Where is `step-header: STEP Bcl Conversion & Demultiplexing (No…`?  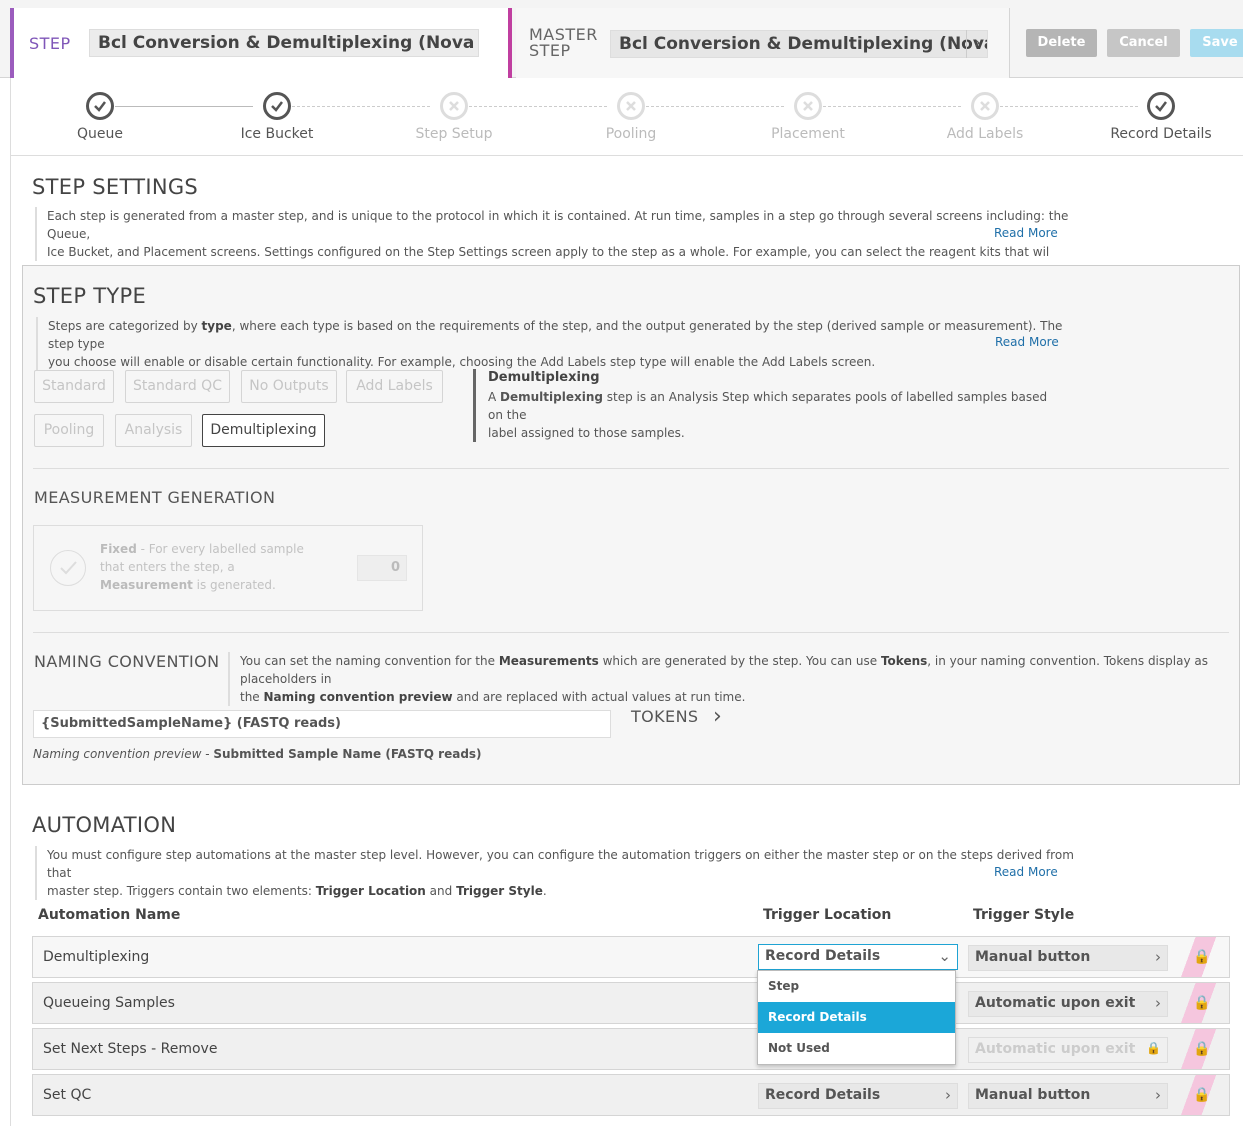
step-header: STEP Bcl Conversion & Demultiplexing (No… is located at coordinates (621, 39).